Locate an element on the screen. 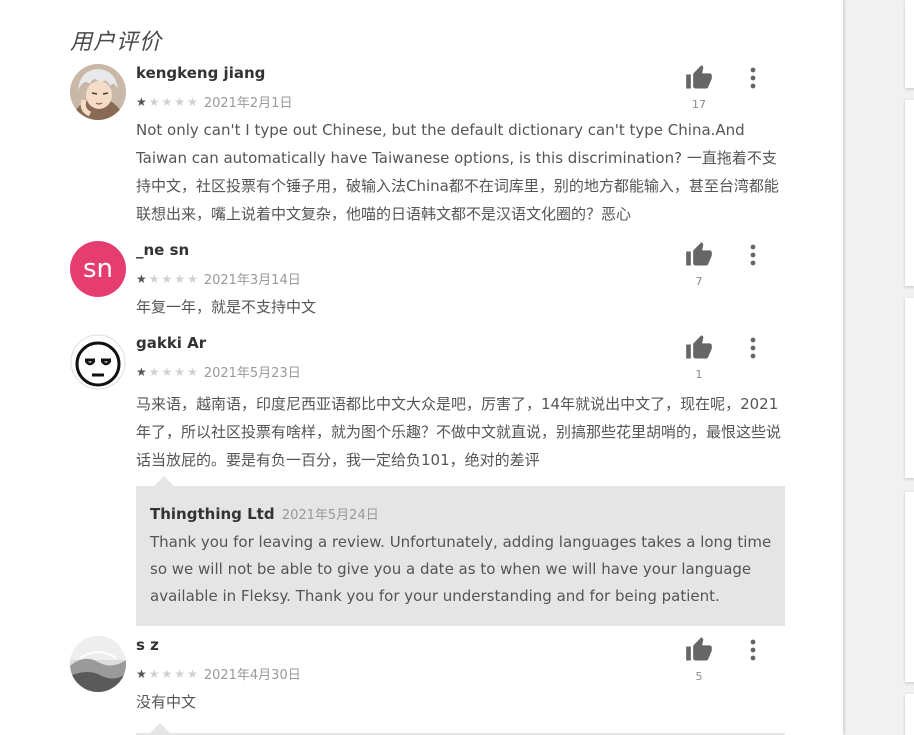 The width and height of the screenshot is (914, 735). review-text: 没有中文 is located at coordinates (166, 702).